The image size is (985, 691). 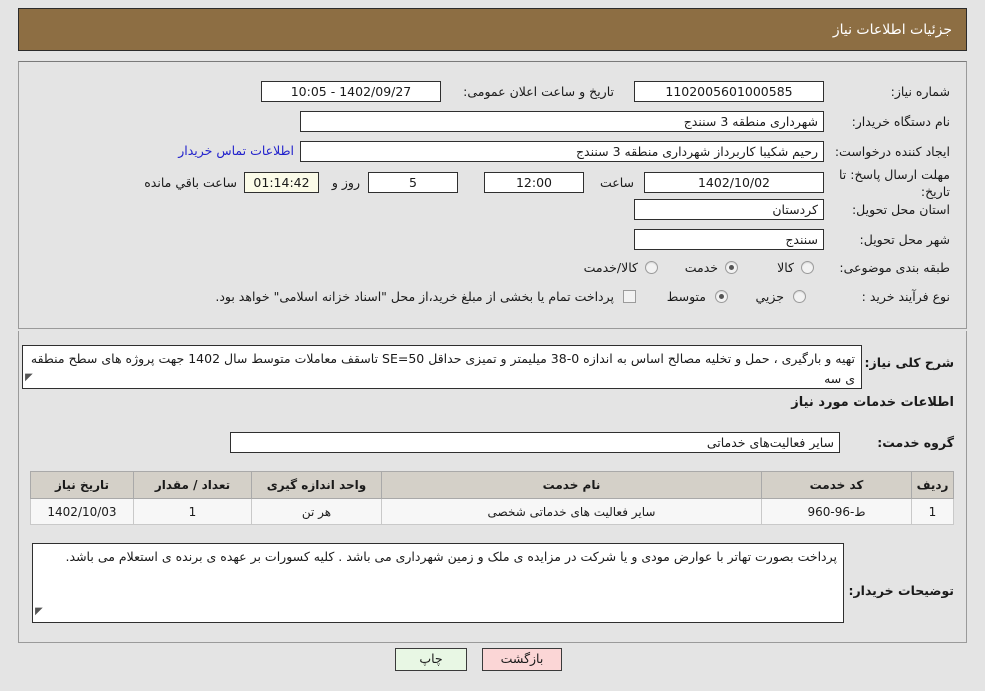 What do you see at coordinates (785, 267) in the screenshot?
I see `category-option-label-0: کالا` at bounding box center [785, 267].